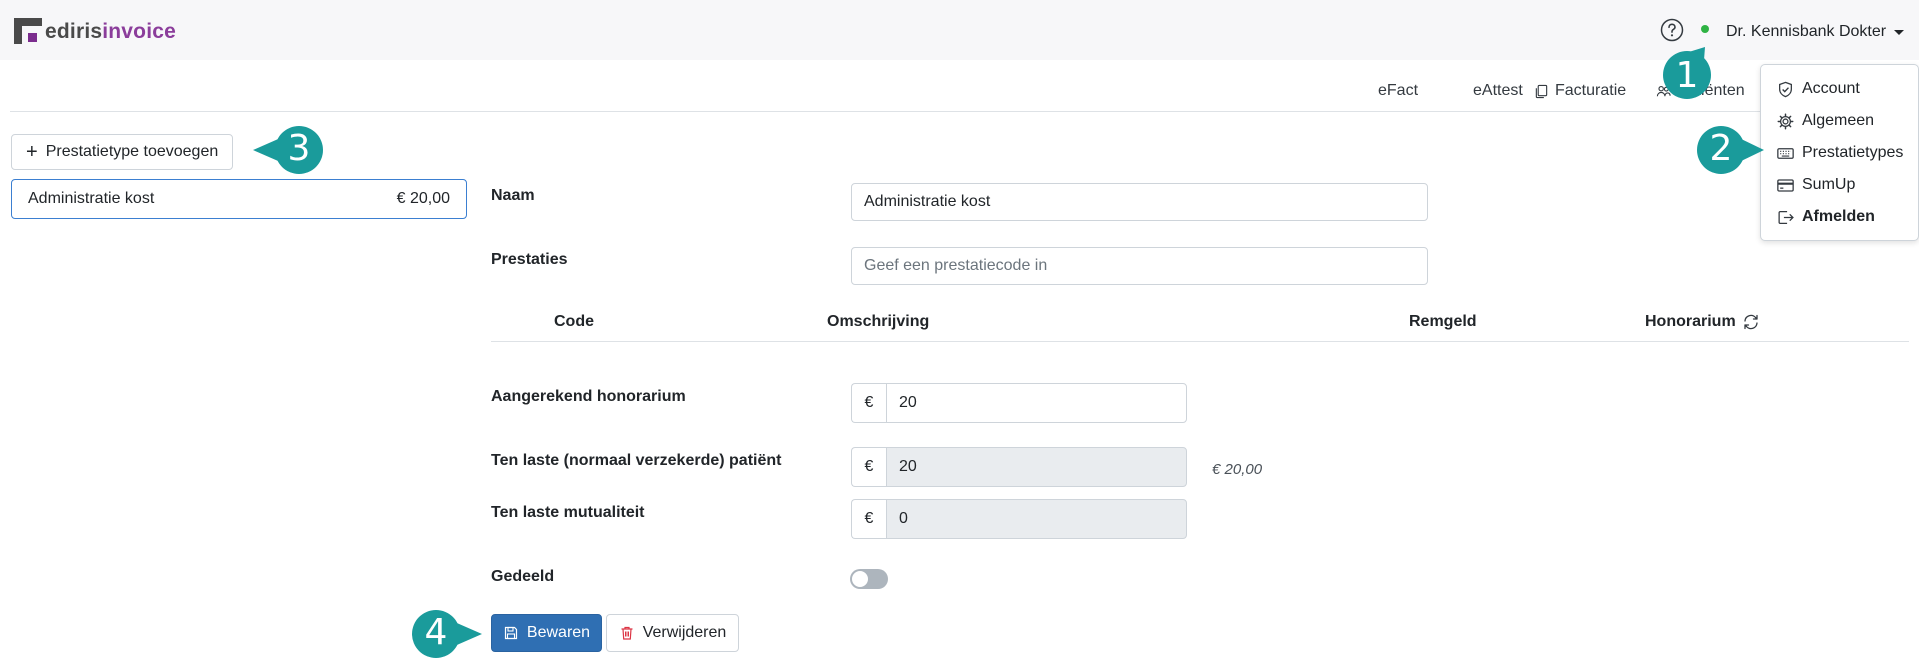 Image resolution: width=1919 pixels, height=671 pixels. What do you see at coordinates (1730, 150) in the screenshot?
I see `callout-2: 2` at bounding box center [1730, 150].